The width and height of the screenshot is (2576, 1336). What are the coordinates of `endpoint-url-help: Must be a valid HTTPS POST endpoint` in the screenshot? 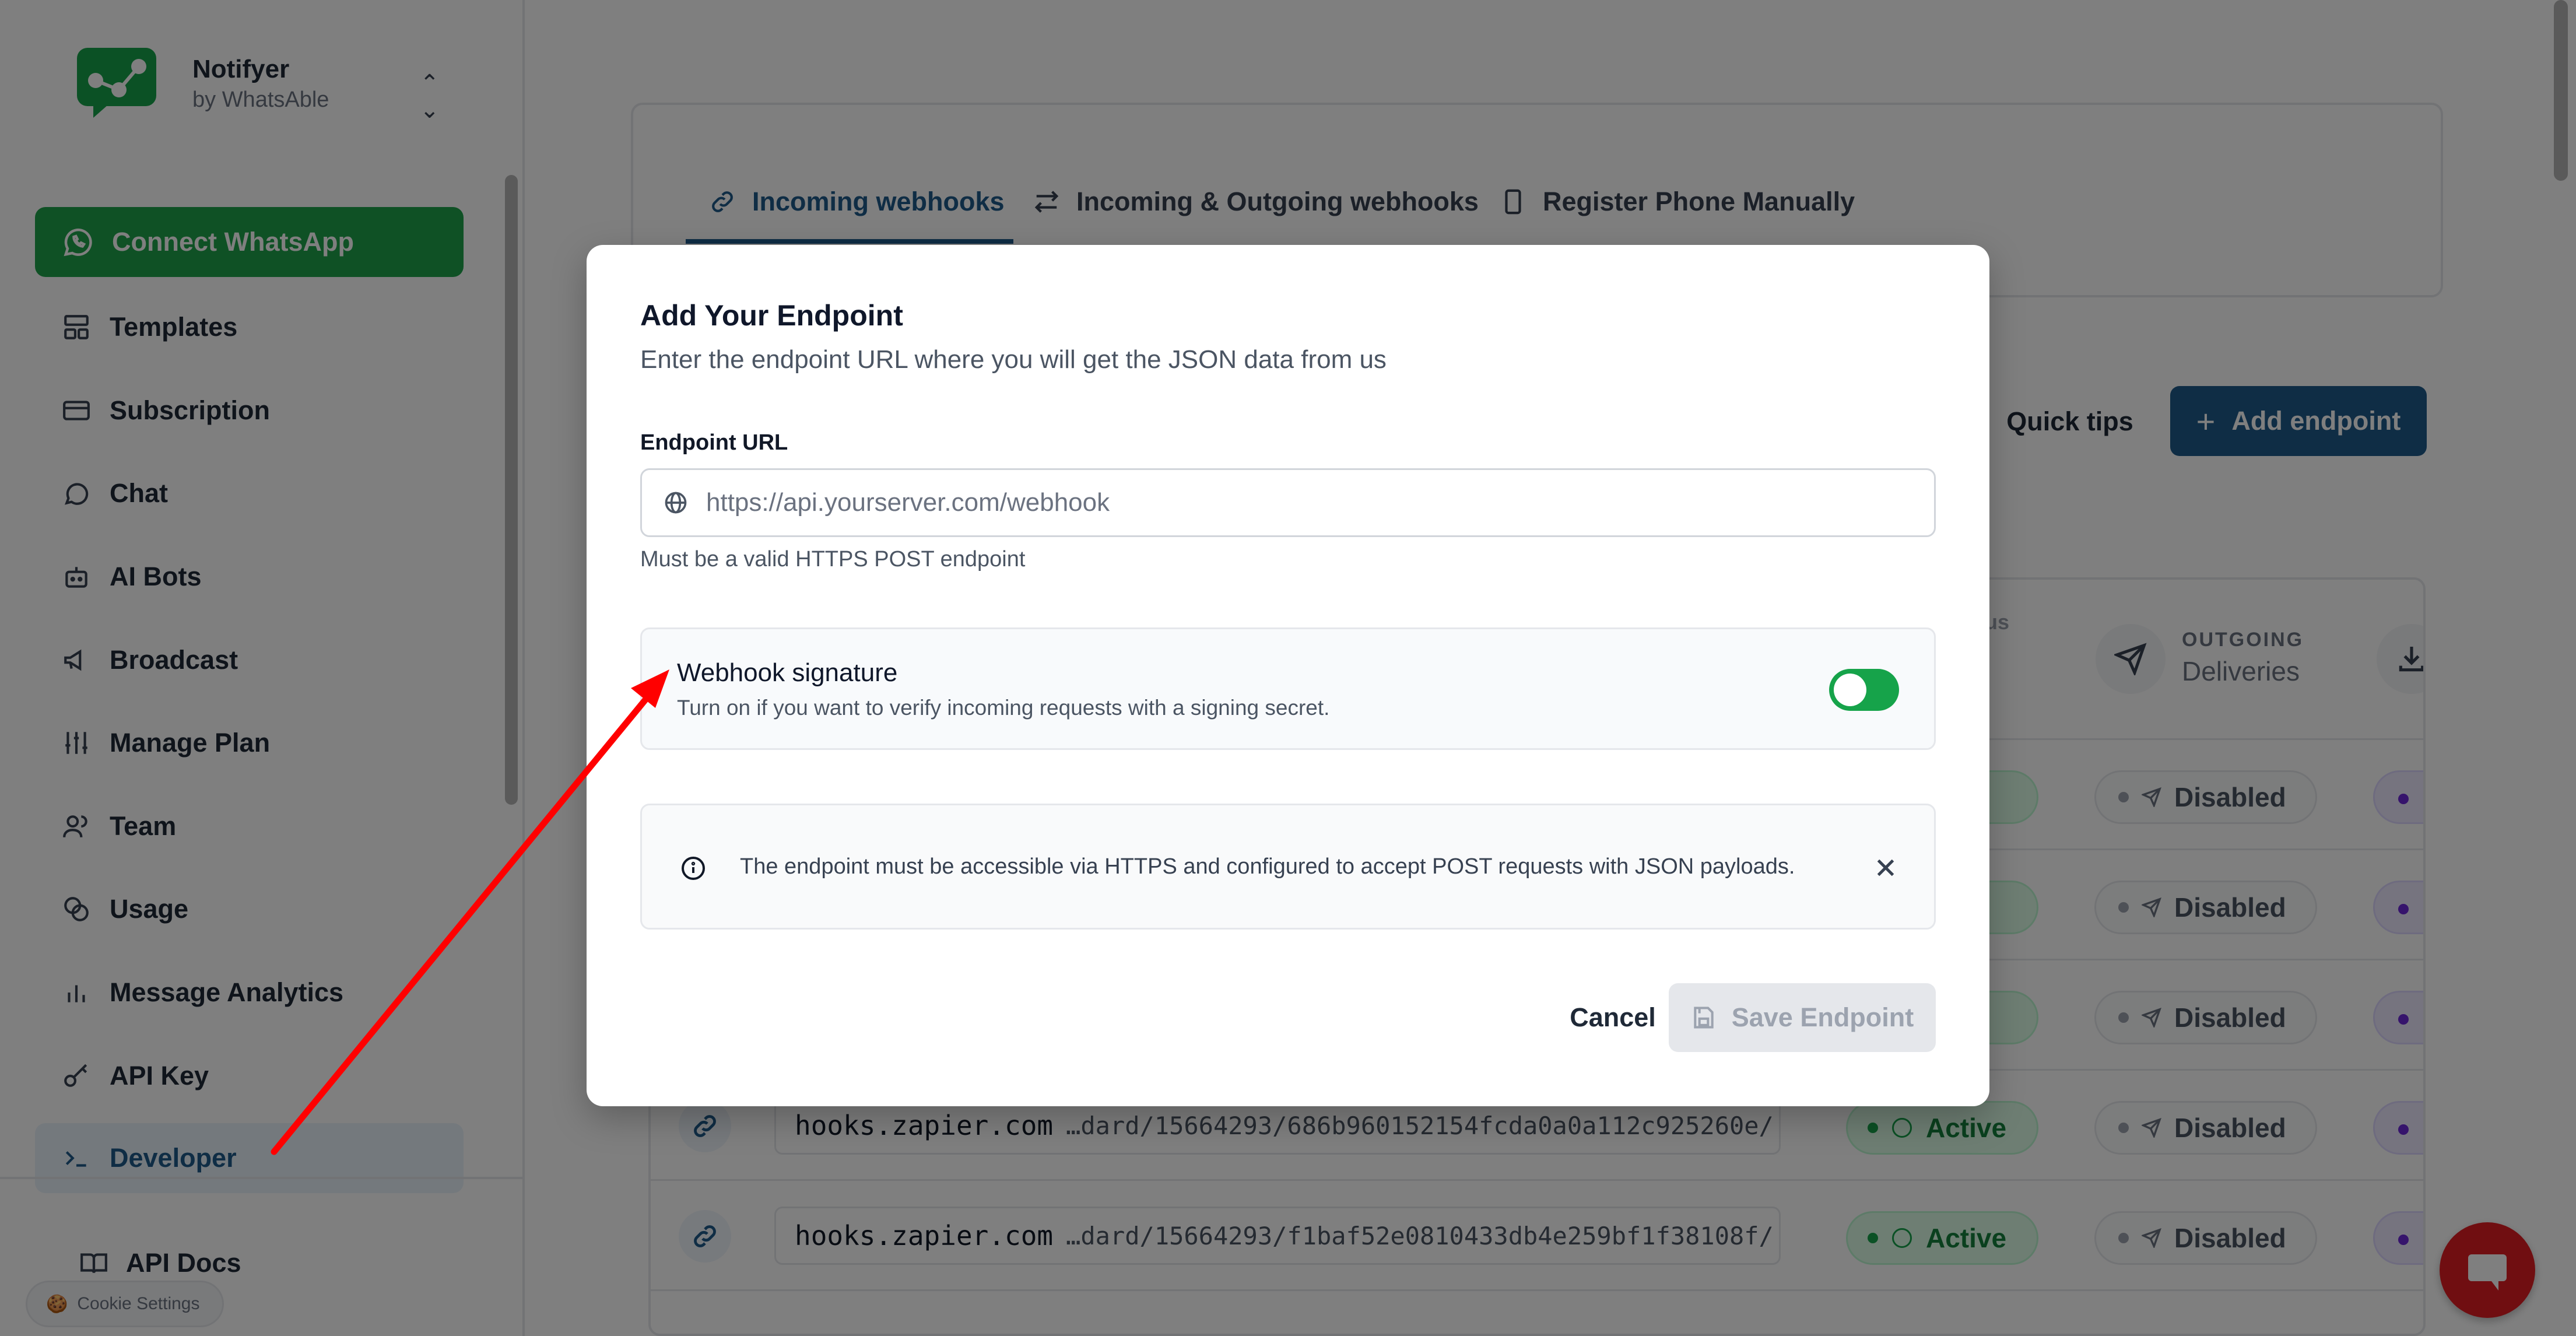 It's located at (833, 559).